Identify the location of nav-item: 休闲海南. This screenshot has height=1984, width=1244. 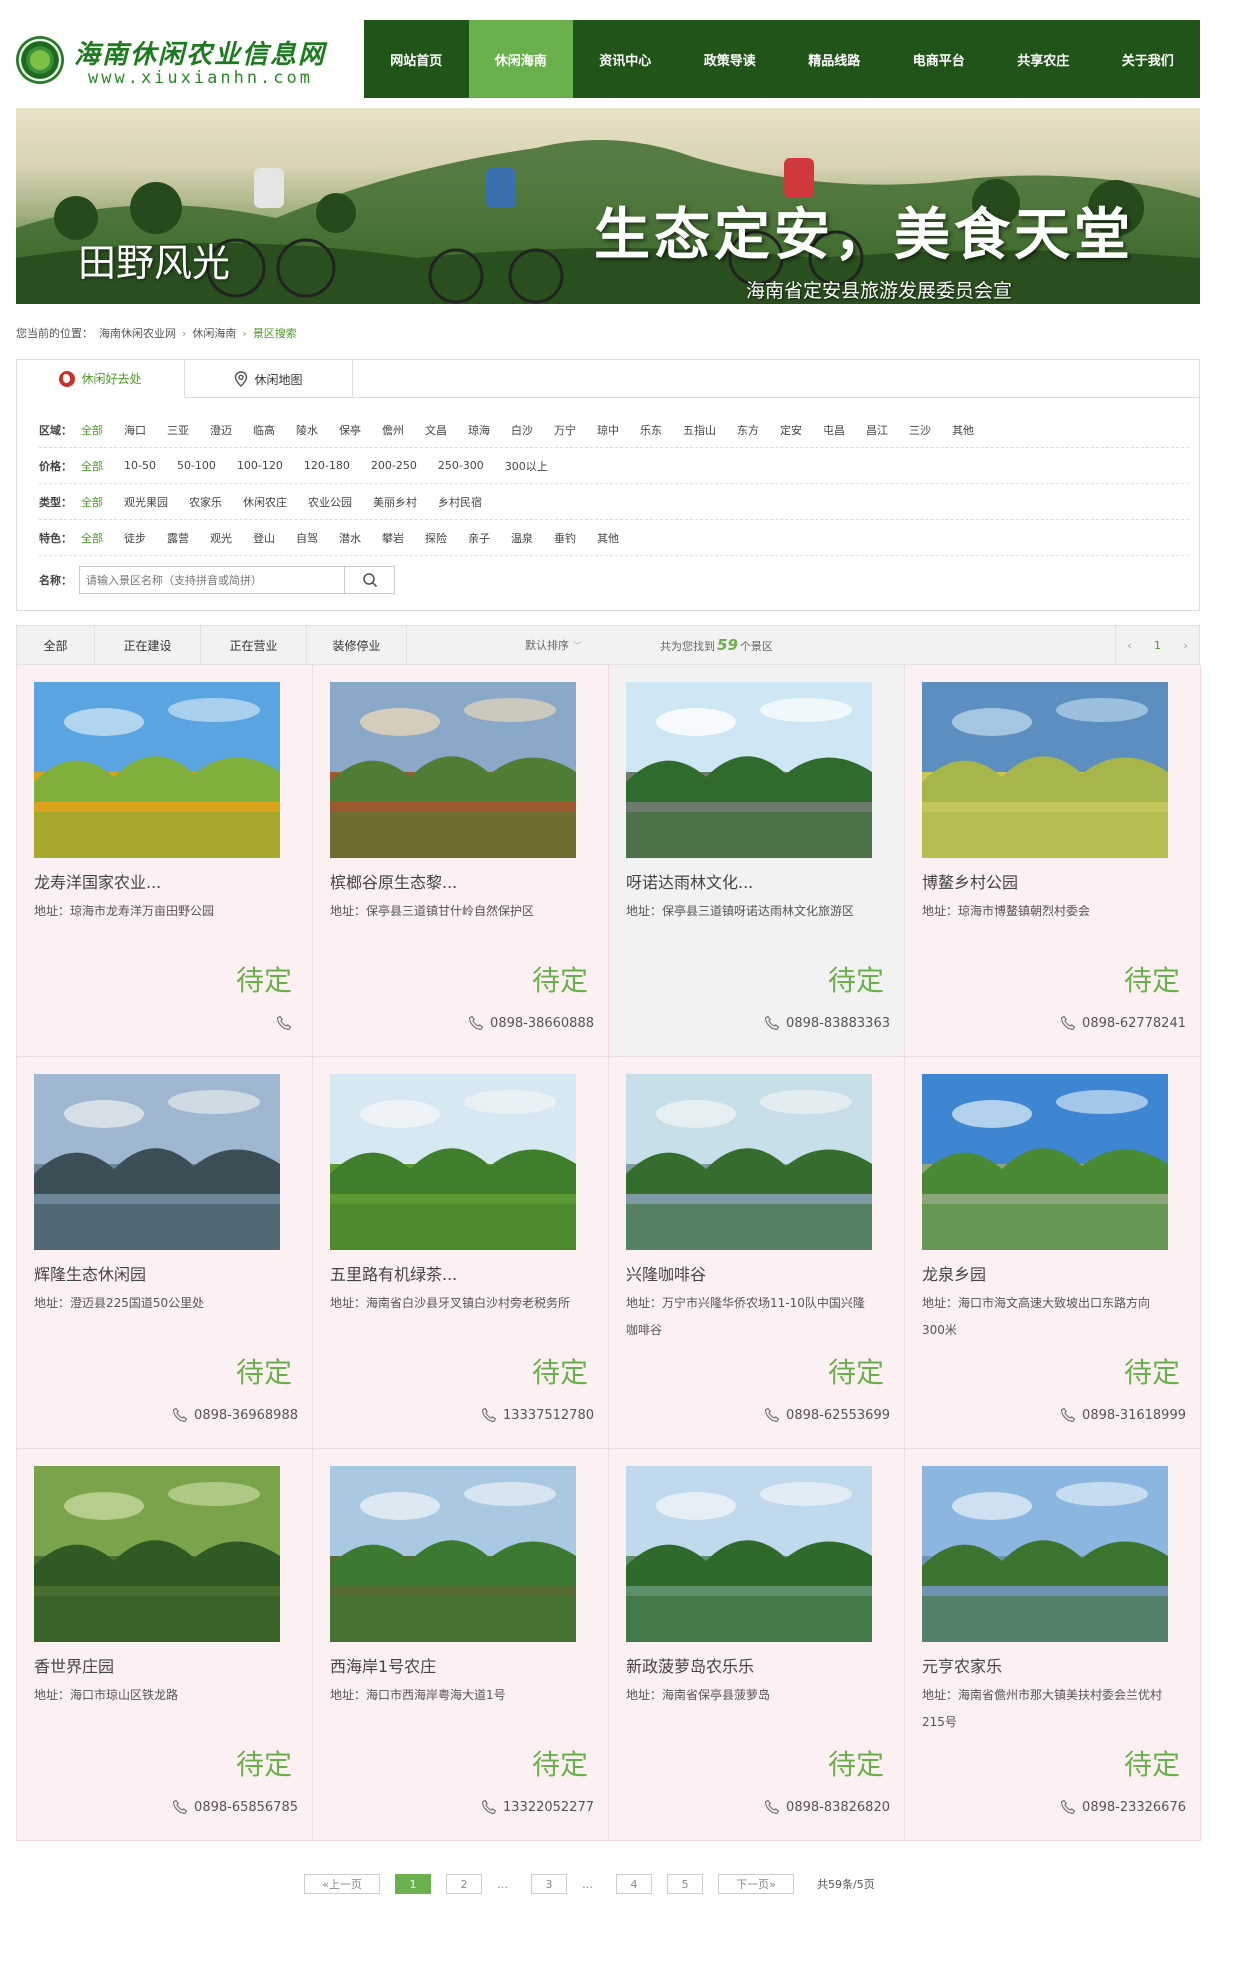
(520, 59).